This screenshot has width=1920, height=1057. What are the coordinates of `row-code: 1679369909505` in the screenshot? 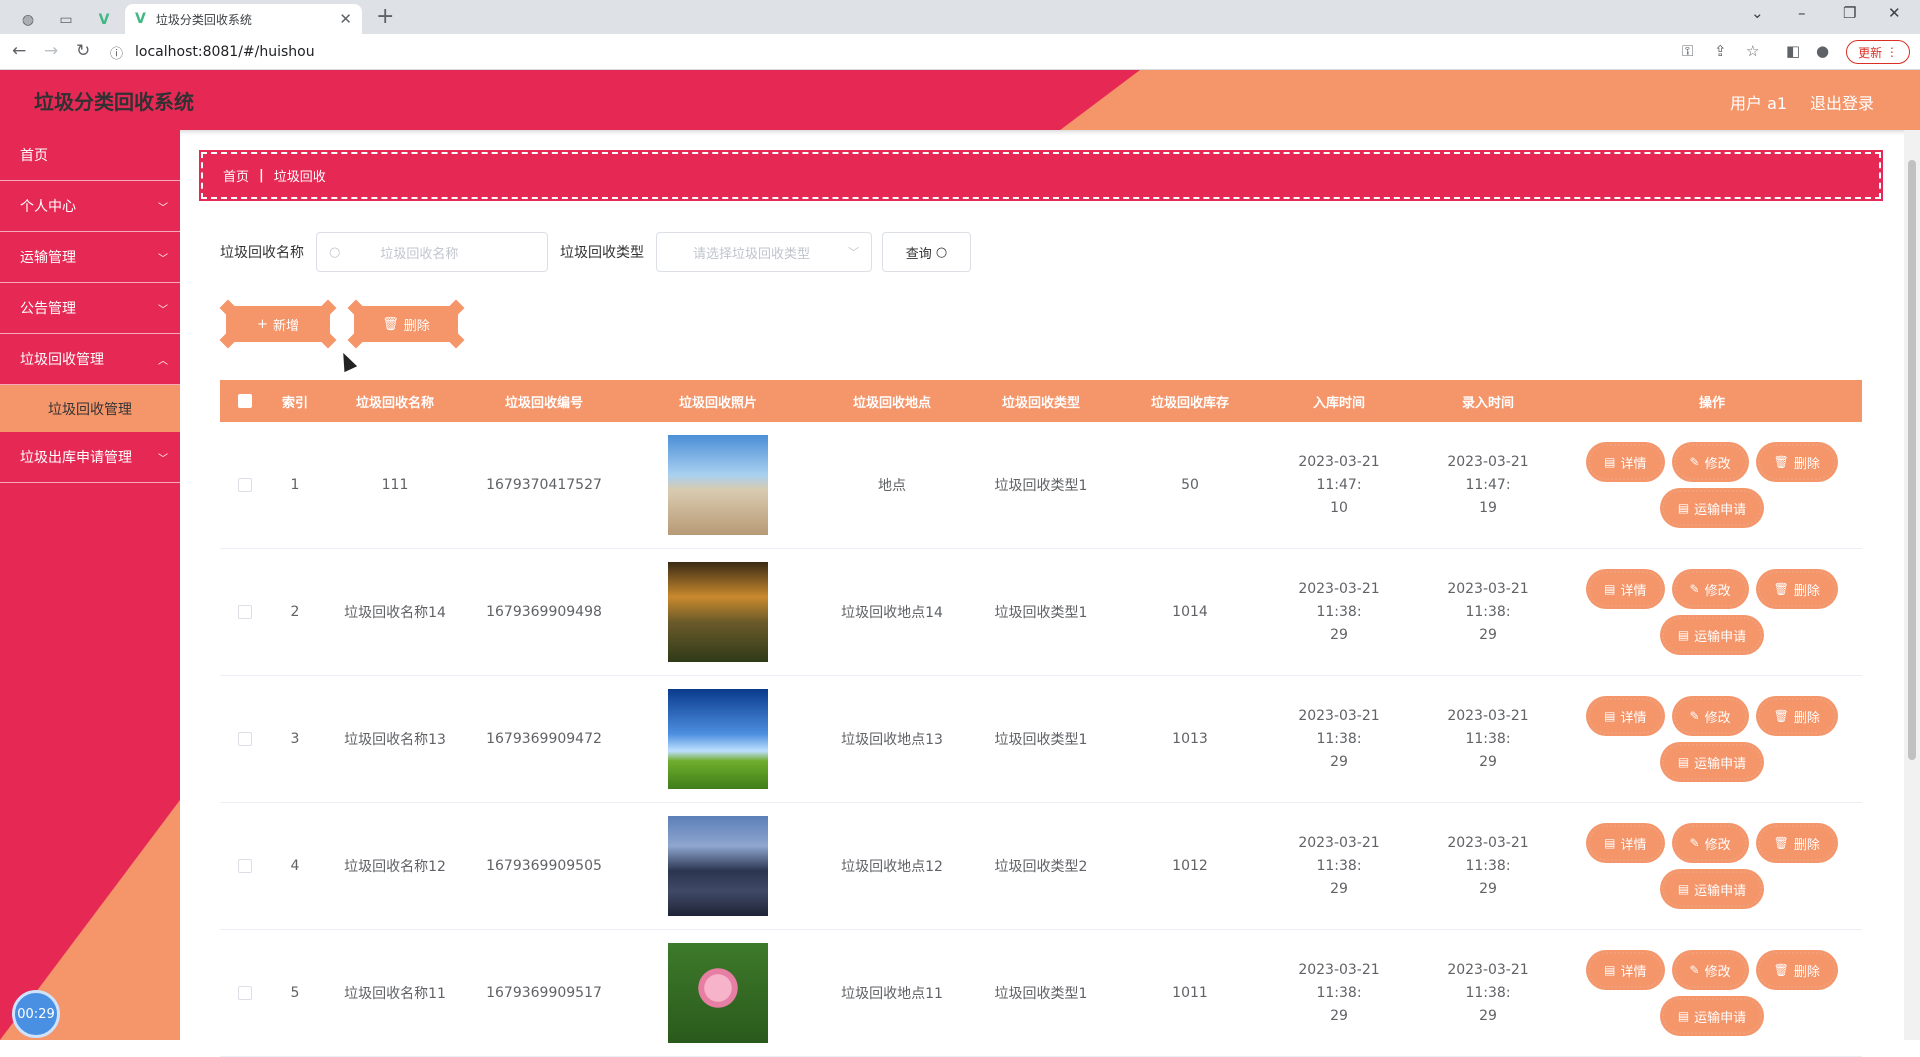 It's located at (544, 866).